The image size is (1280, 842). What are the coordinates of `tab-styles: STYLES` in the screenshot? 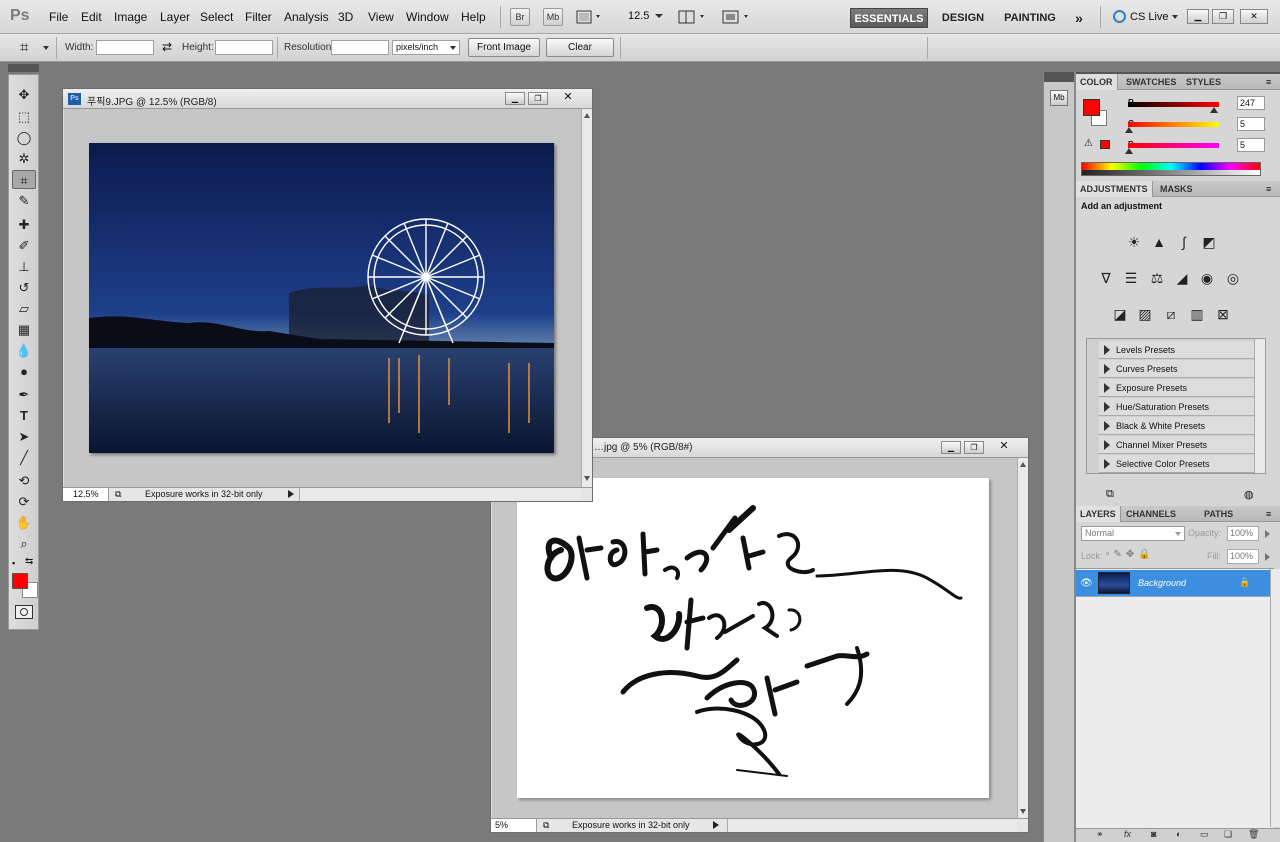 It's located at (1203, 82).